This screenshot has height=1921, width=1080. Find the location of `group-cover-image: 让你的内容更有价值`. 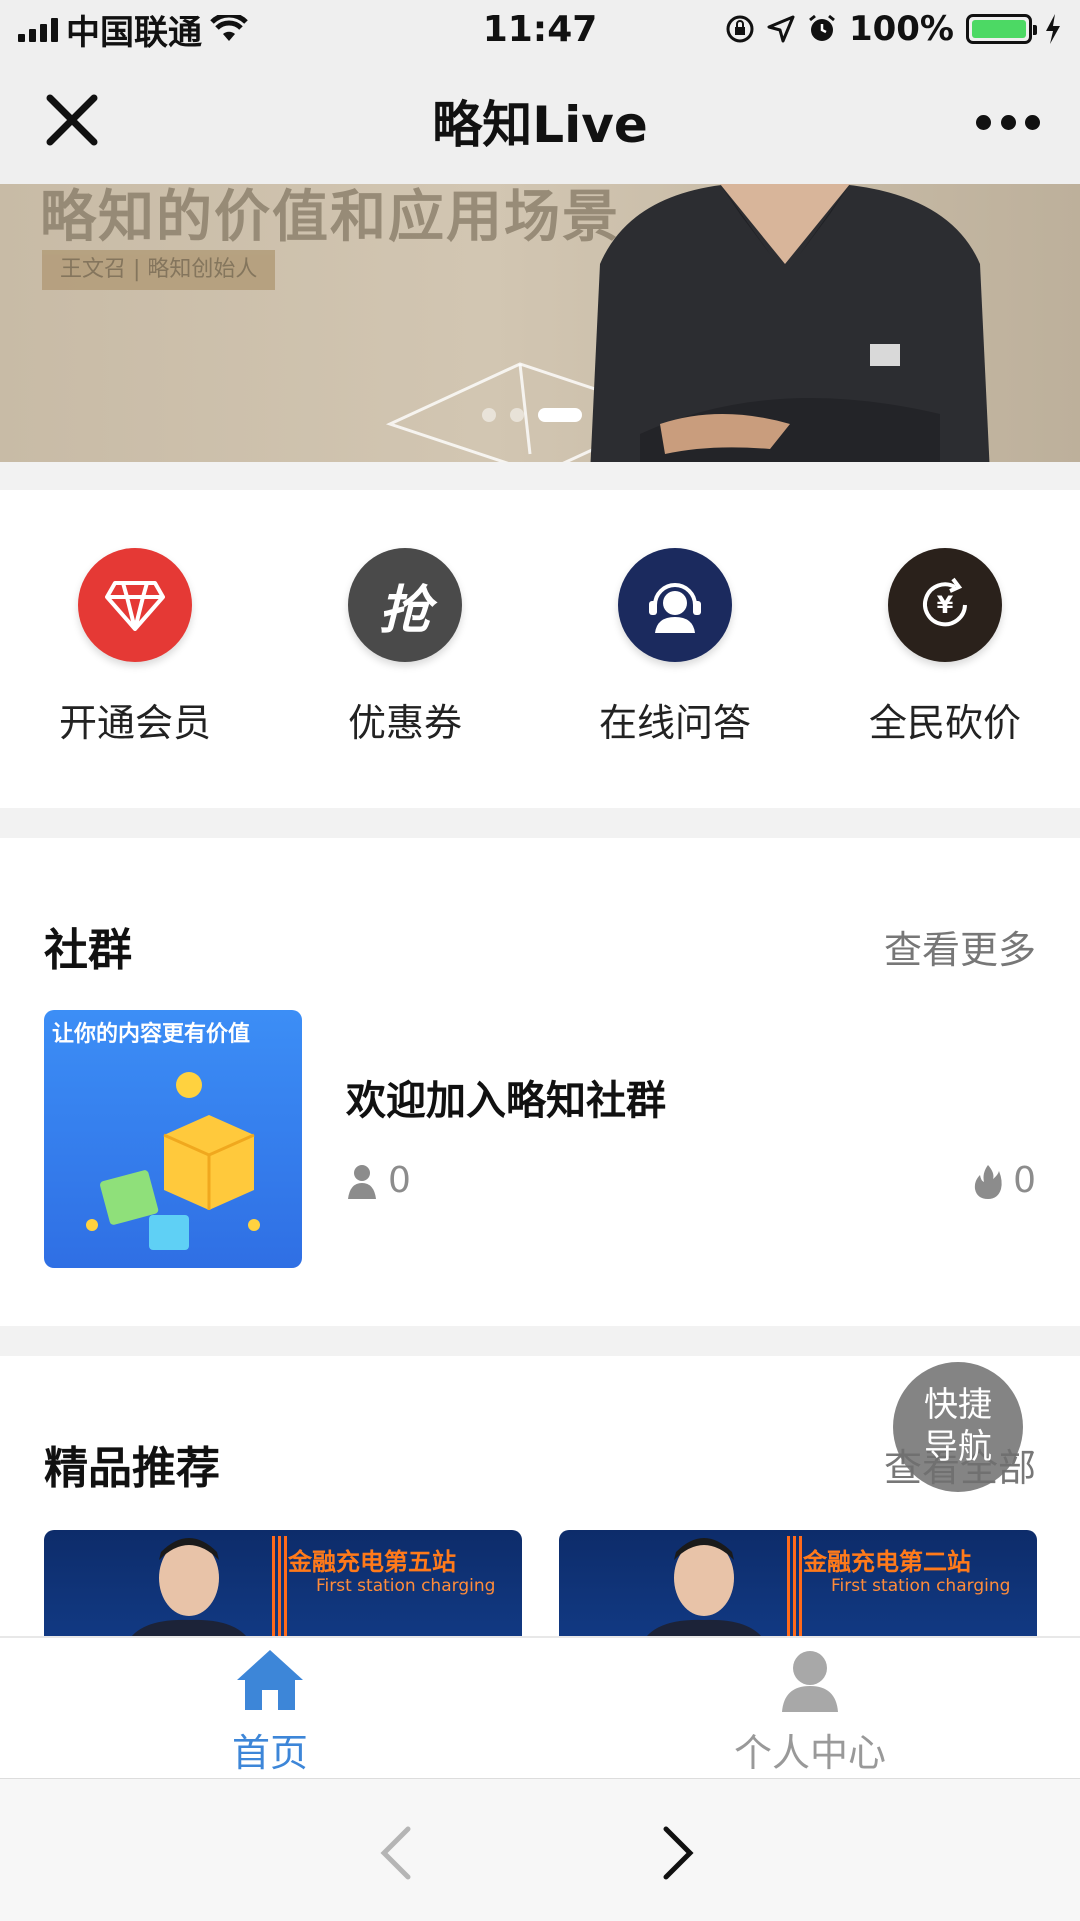

group-cover-image: 让你的内容更有价值 is located at coordinates (173, 1139).